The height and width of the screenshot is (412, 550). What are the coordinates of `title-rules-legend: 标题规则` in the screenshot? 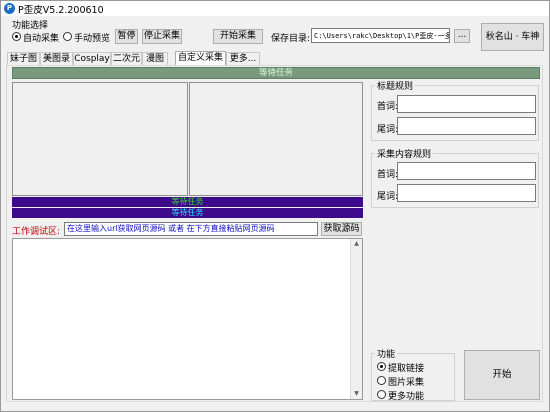 It's located at (395, 85).